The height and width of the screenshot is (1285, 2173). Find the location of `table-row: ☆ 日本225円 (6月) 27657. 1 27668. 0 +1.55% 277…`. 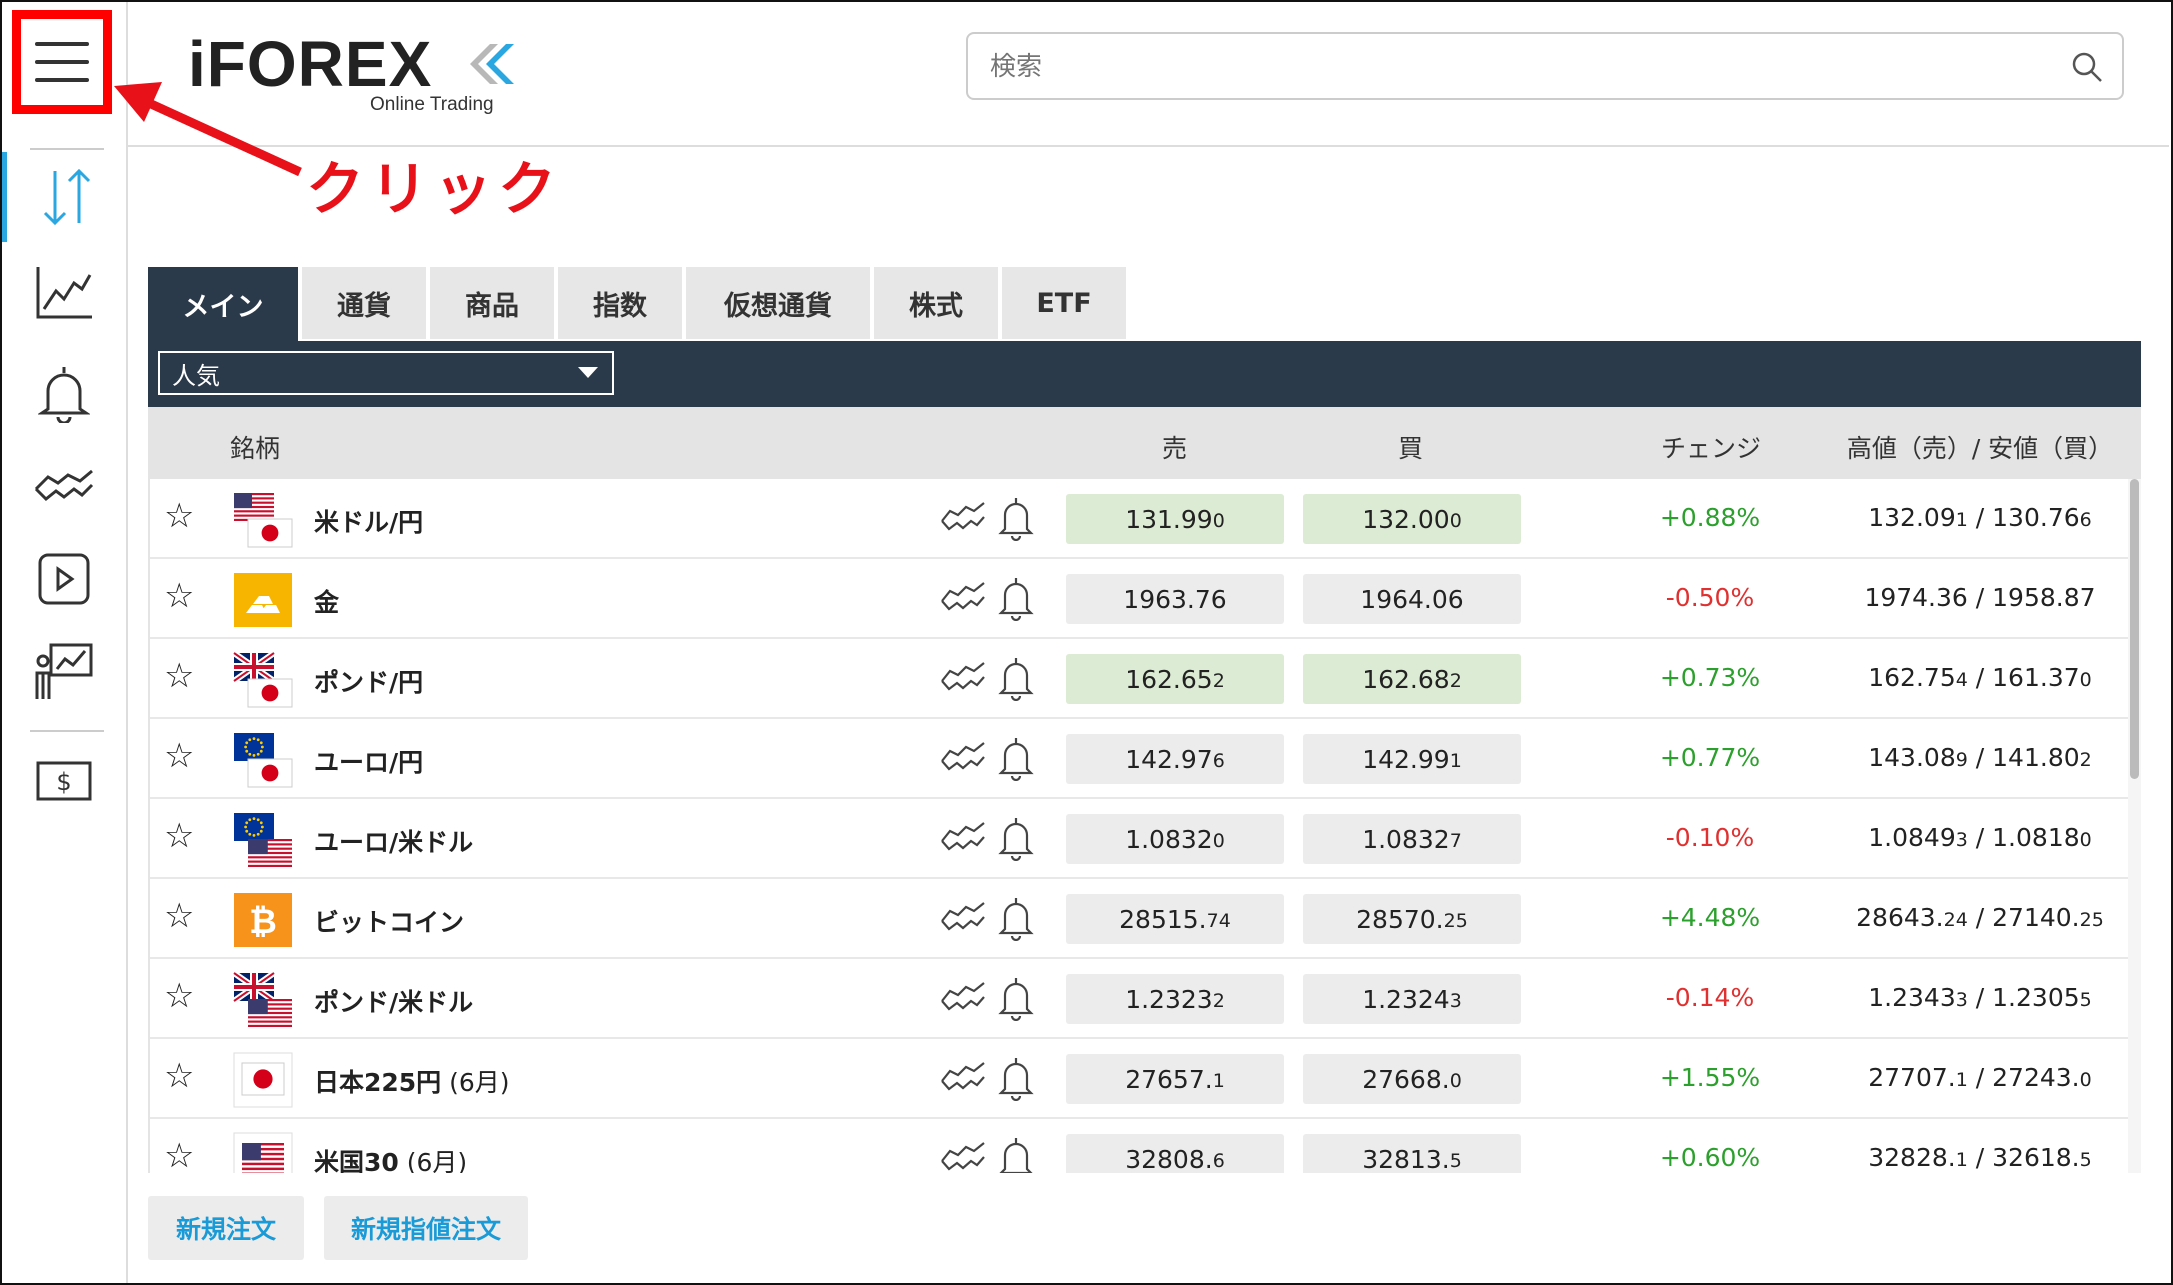

table-row: ☆ 日本225円 (6月) 27657. 1 27668. 0 +1.55% 277… is located at coordinates (1140, 1079).